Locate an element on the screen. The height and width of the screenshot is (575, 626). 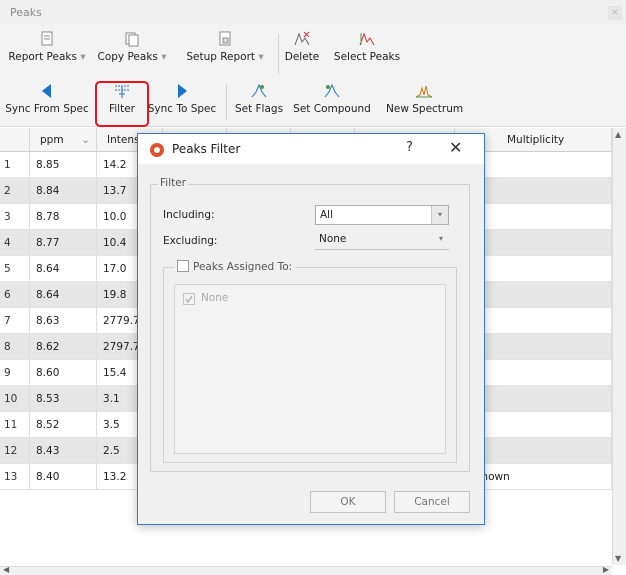
peaks-assigned-checkbox is located at coordinates (183, 266).